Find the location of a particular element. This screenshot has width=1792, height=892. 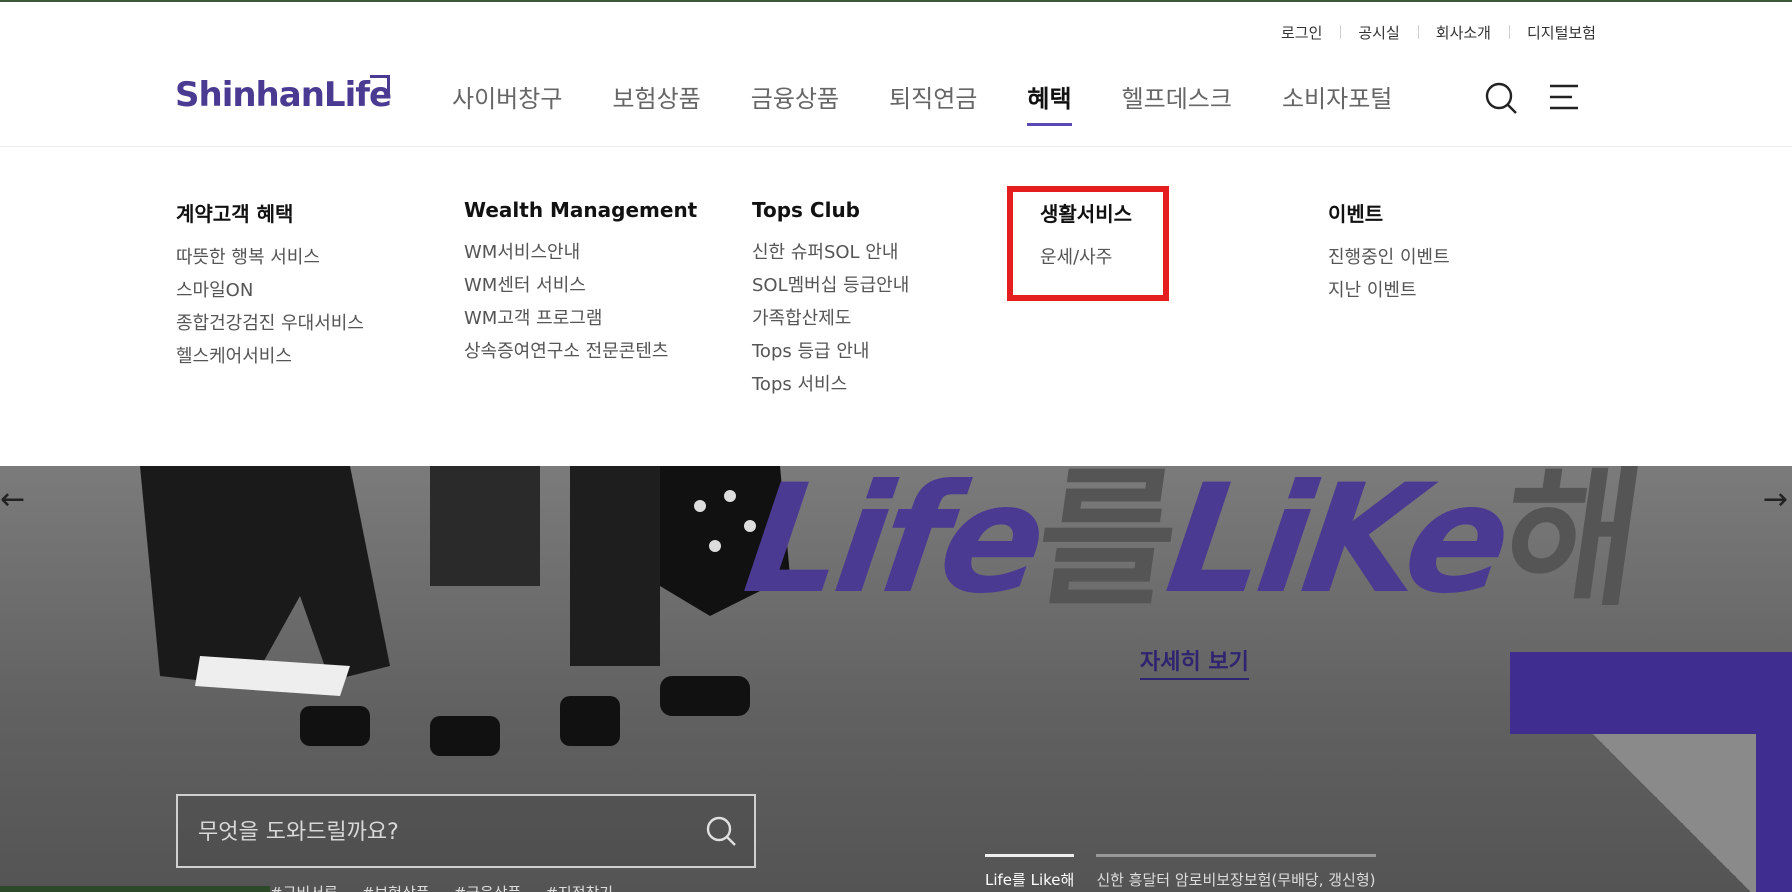

next-slide-arrow-icon: → is located at coordinates (1775, 499).